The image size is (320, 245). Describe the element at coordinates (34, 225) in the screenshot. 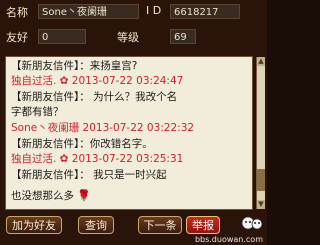

I see `add-friend-button: 加为好友` at that location.